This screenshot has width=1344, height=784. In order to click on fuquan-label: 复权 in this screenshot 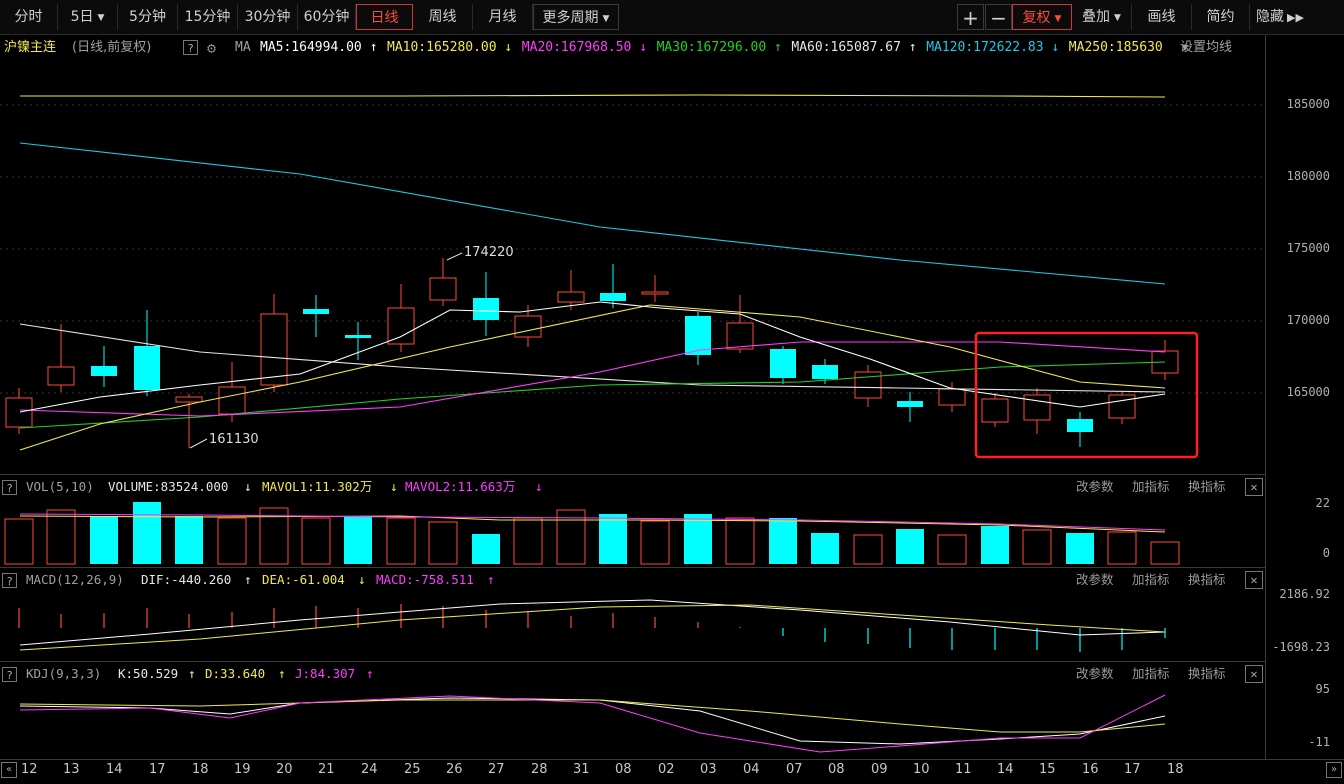, I will do `click(1036, 18)`.